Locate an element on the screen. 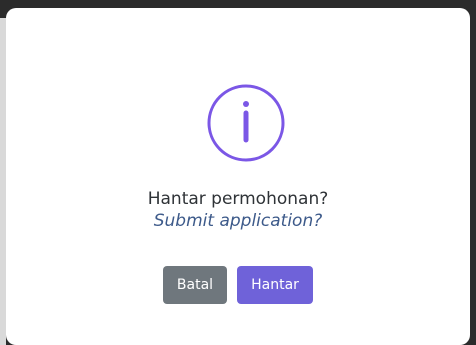 This screenshot has width=476, height=345. dialog-actions: Batal Hantar is located at coordinates (238, 285).